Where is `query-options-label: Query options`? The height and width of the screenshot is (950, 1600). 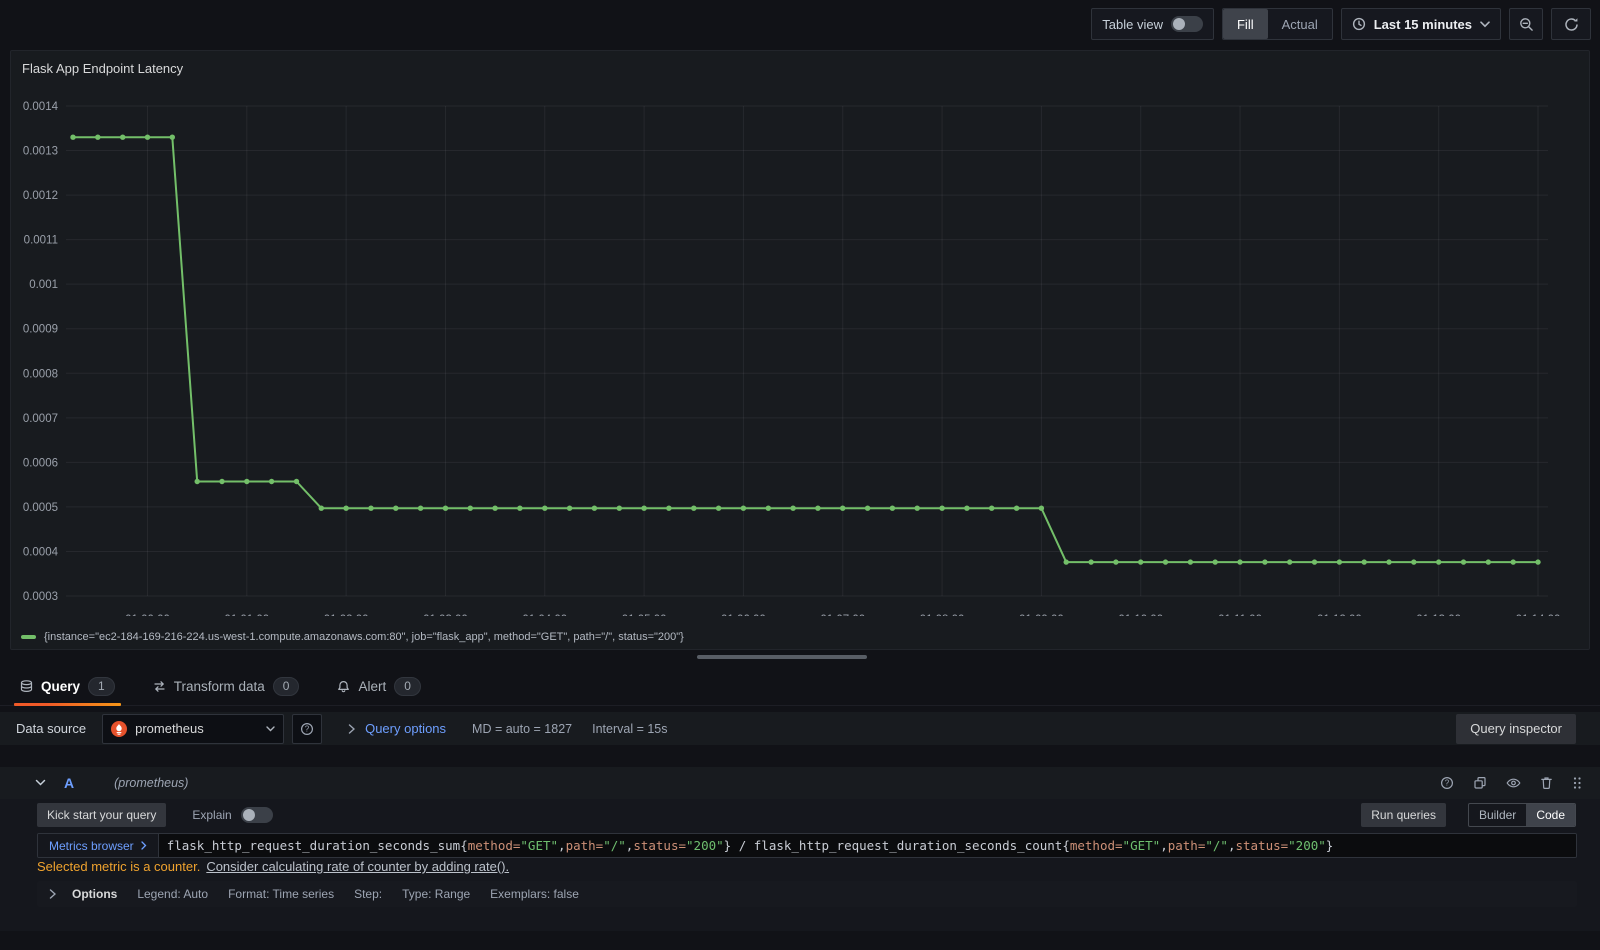 query-options-label: Query options is located at coordinates (406, 728).